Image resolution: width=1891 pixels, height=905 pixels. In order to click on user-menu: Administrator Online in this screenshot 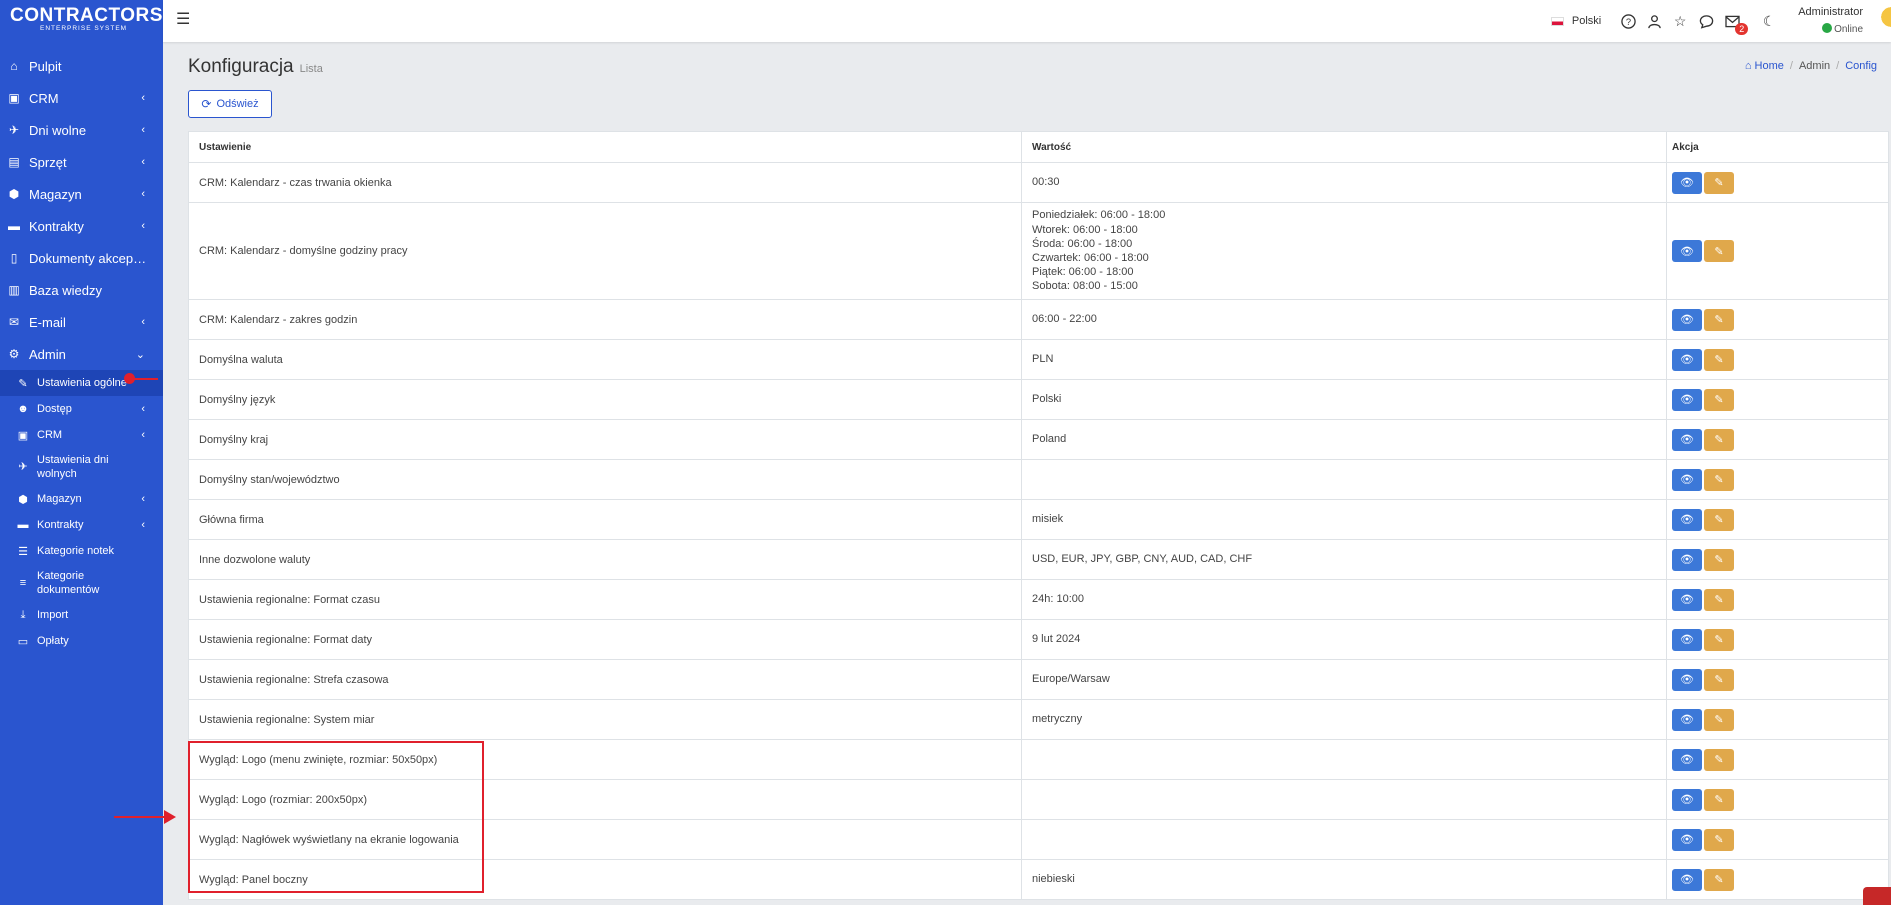, I will do `click(1830, 21)`.